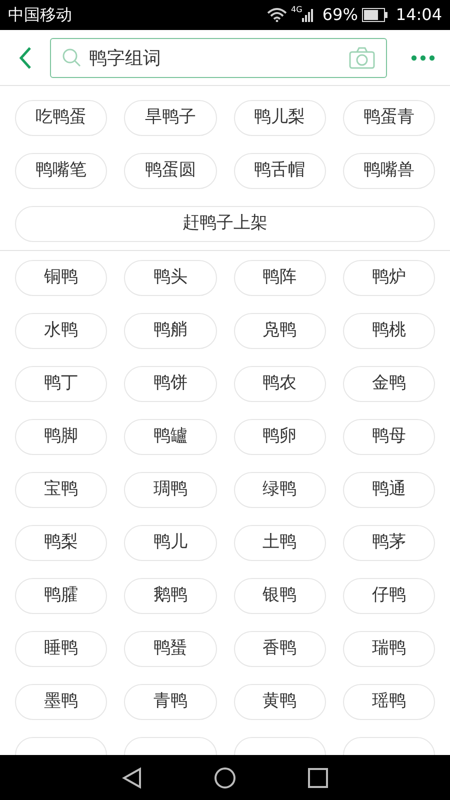 This screenshot has height=800, width=450. What do you see at coordinates (340, 15) in the screenshot?
I see `battery-label: 69%` at bounding box center [340, 15].